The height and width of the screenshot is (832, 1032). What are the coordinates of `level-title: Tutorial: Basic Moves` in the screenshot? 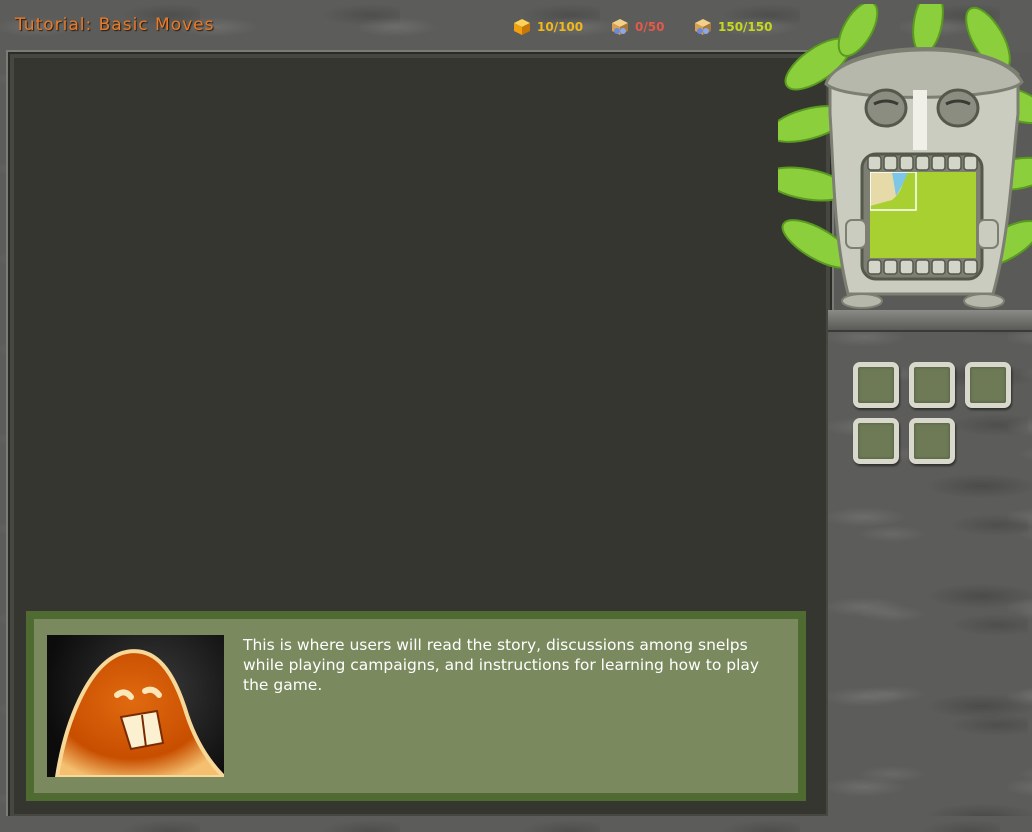 It's located at (115, 25).